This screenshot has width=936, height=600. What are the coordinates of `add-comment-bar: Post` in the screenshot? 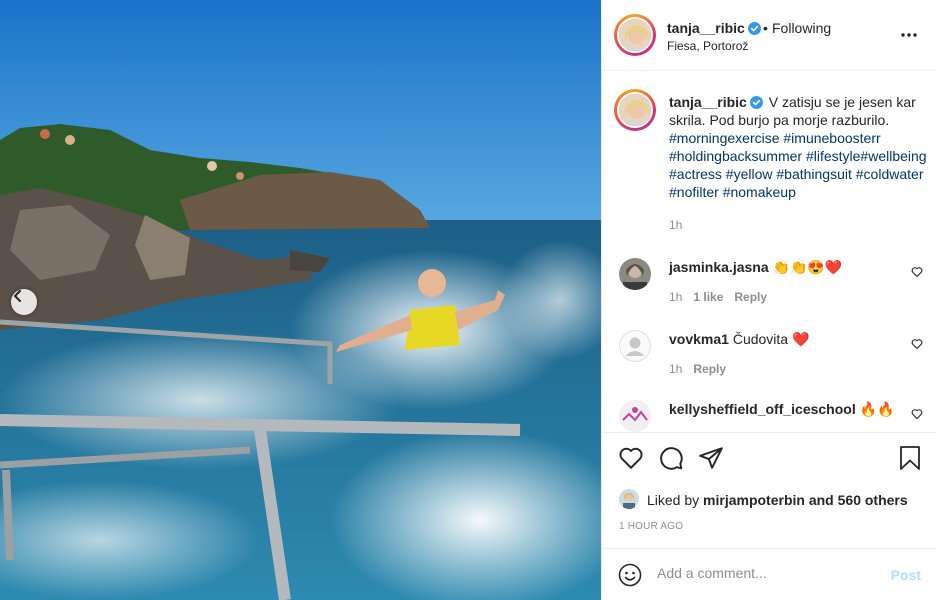 It's located at (769, 574).